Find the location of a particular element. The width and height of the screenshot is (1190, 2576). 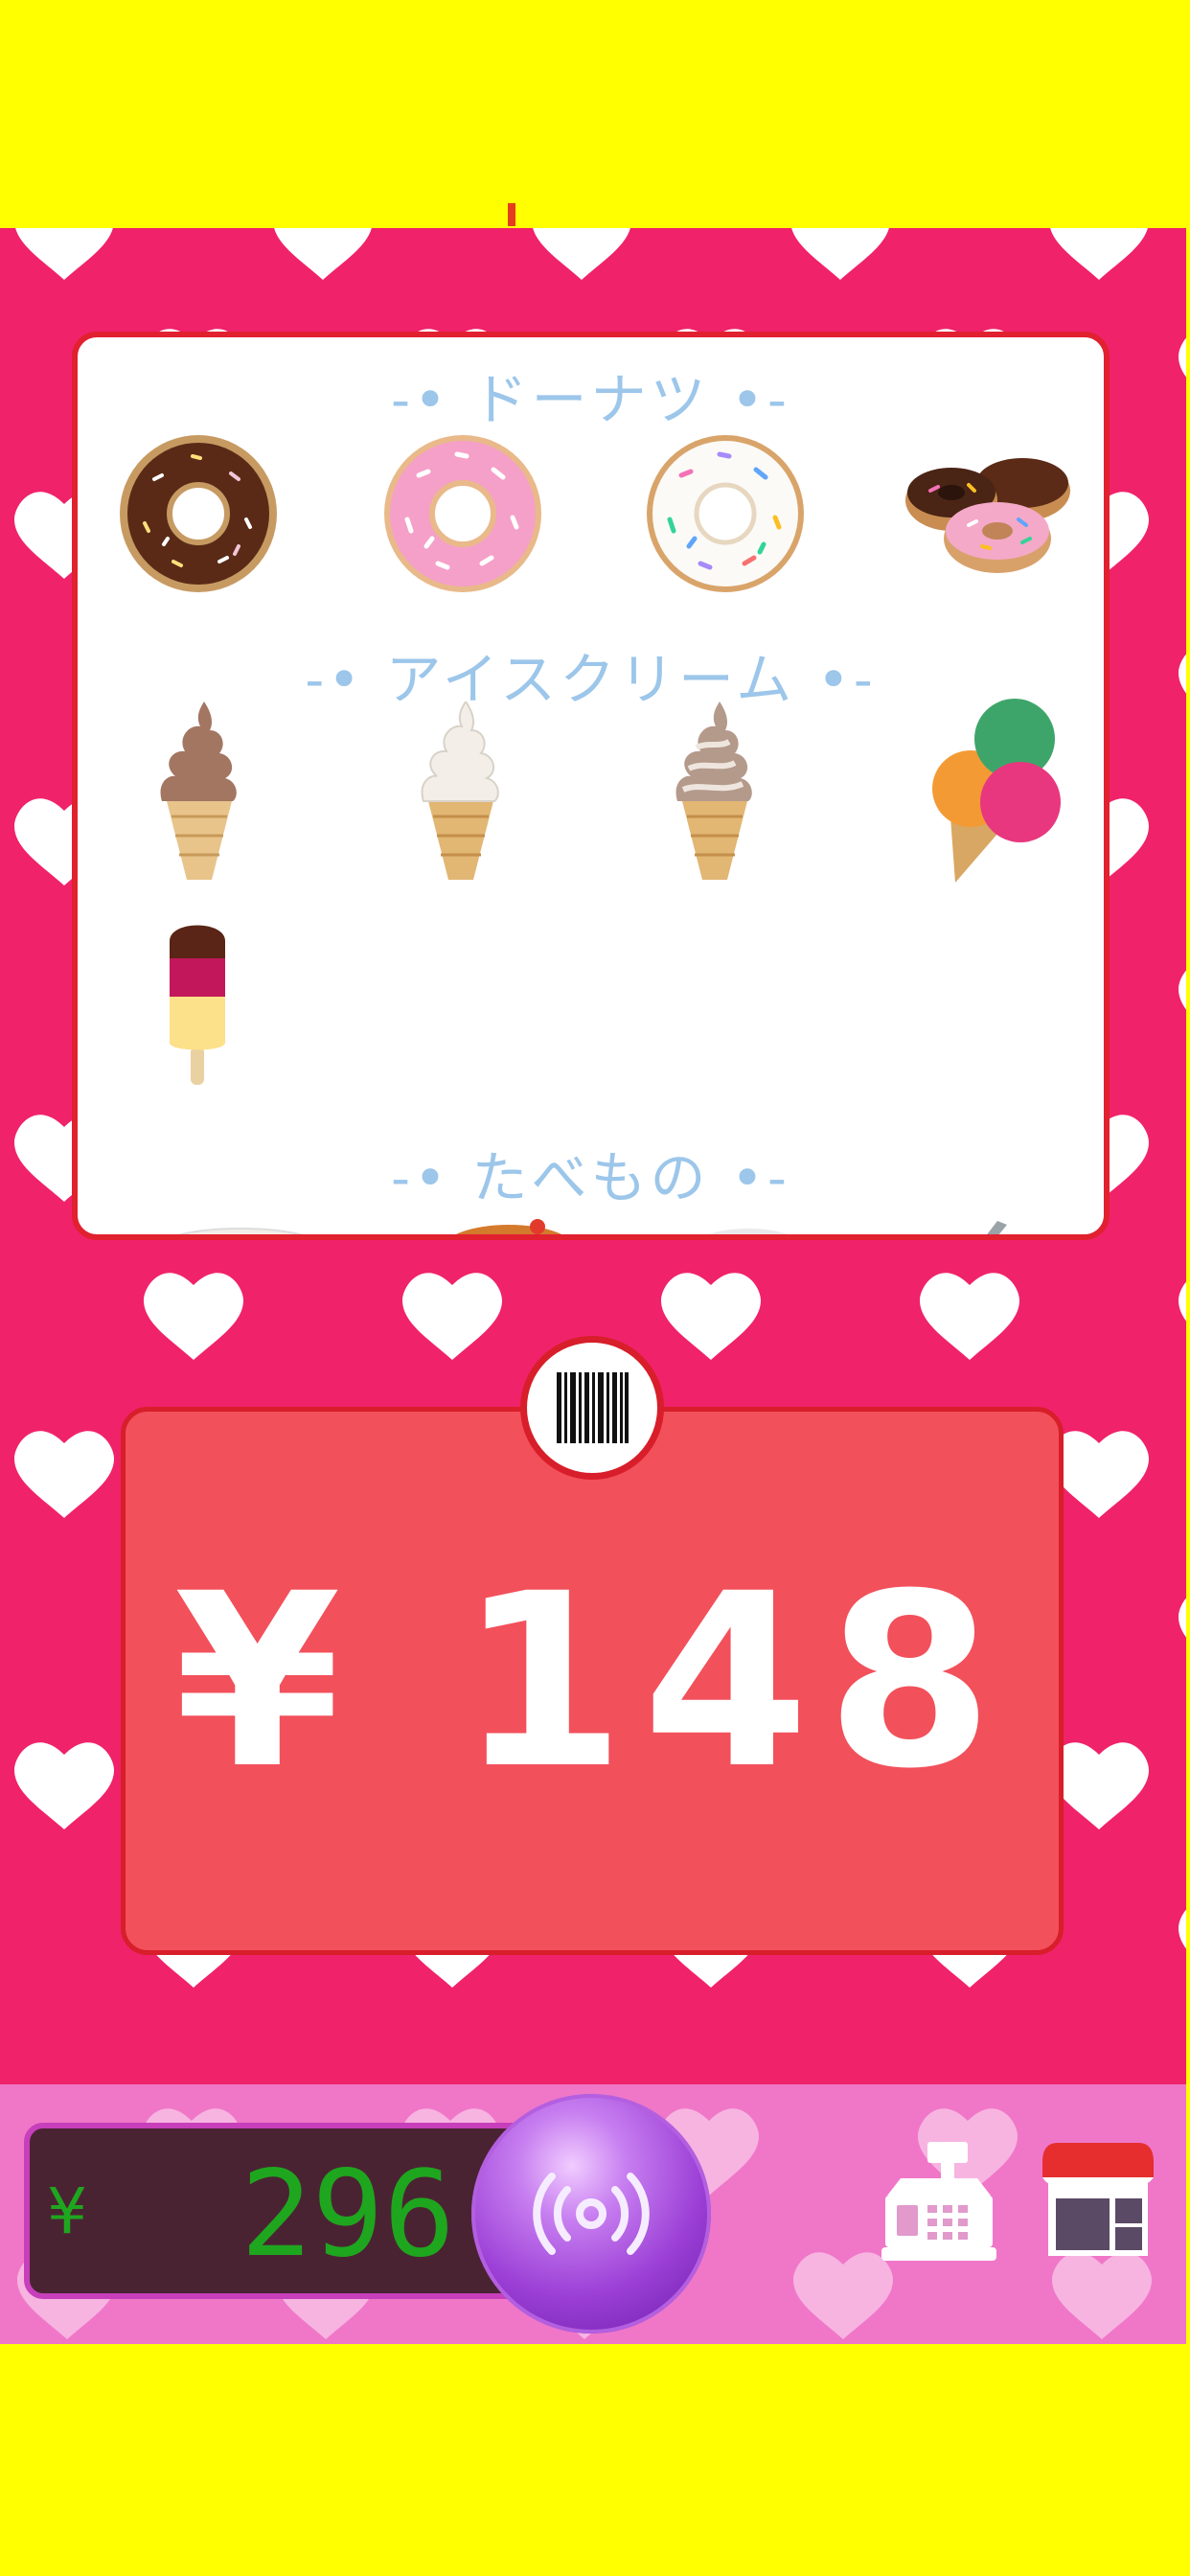

status-marker is located at coordinates (512, 214).